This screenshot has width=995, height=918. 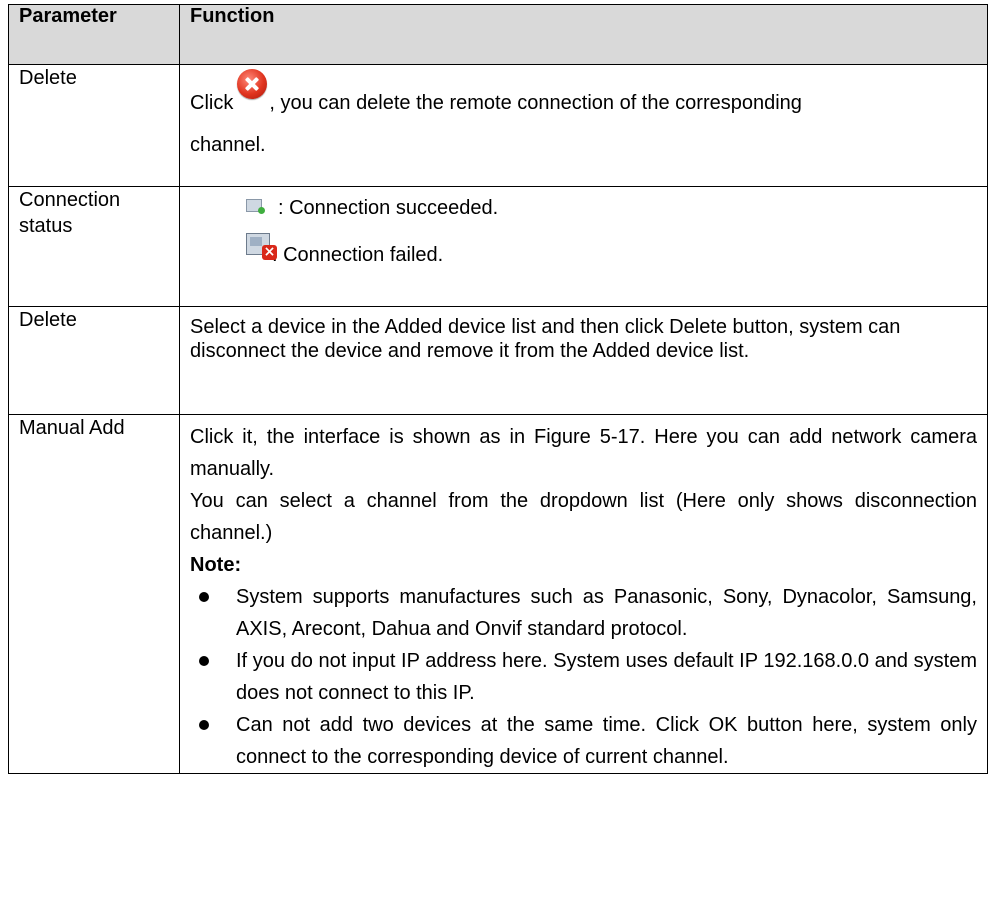 I want to click on connection-success-icon, so click(x=255, y=206).